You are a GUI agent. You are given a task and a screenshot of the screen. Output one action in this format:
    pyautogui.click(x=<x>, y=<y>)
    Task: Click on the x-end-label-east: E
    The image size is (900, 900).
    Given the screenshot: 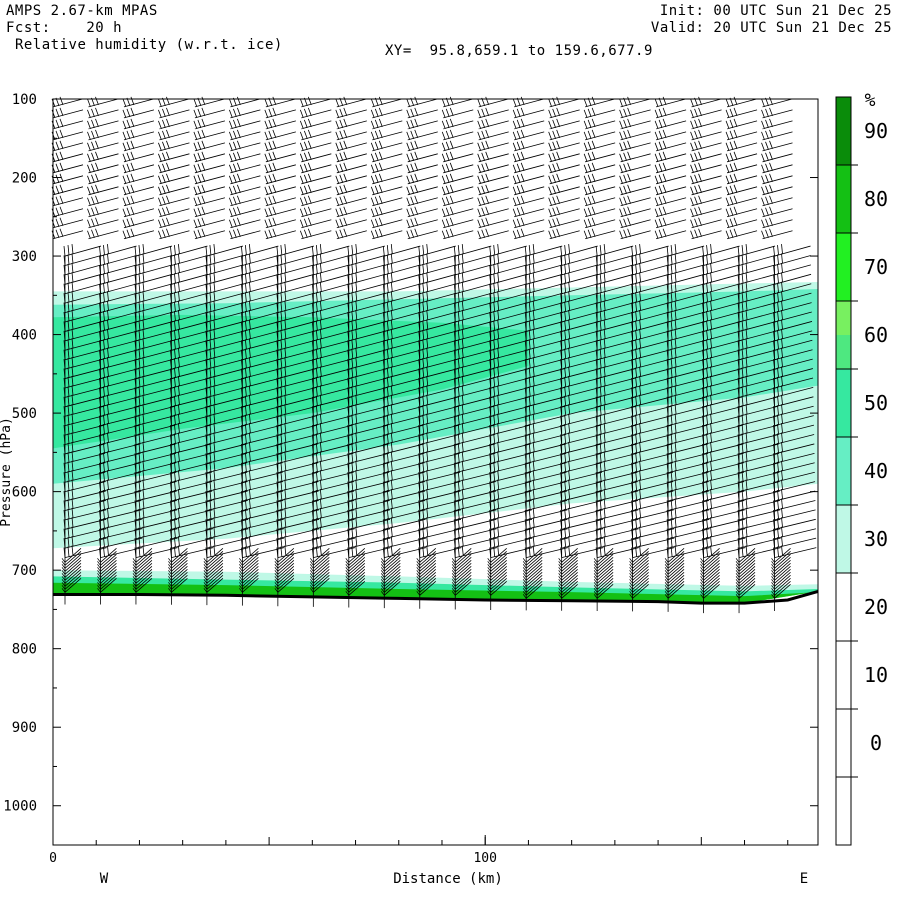 What is the action you would take?
    pyautogui.click(x=804, y=879)
    